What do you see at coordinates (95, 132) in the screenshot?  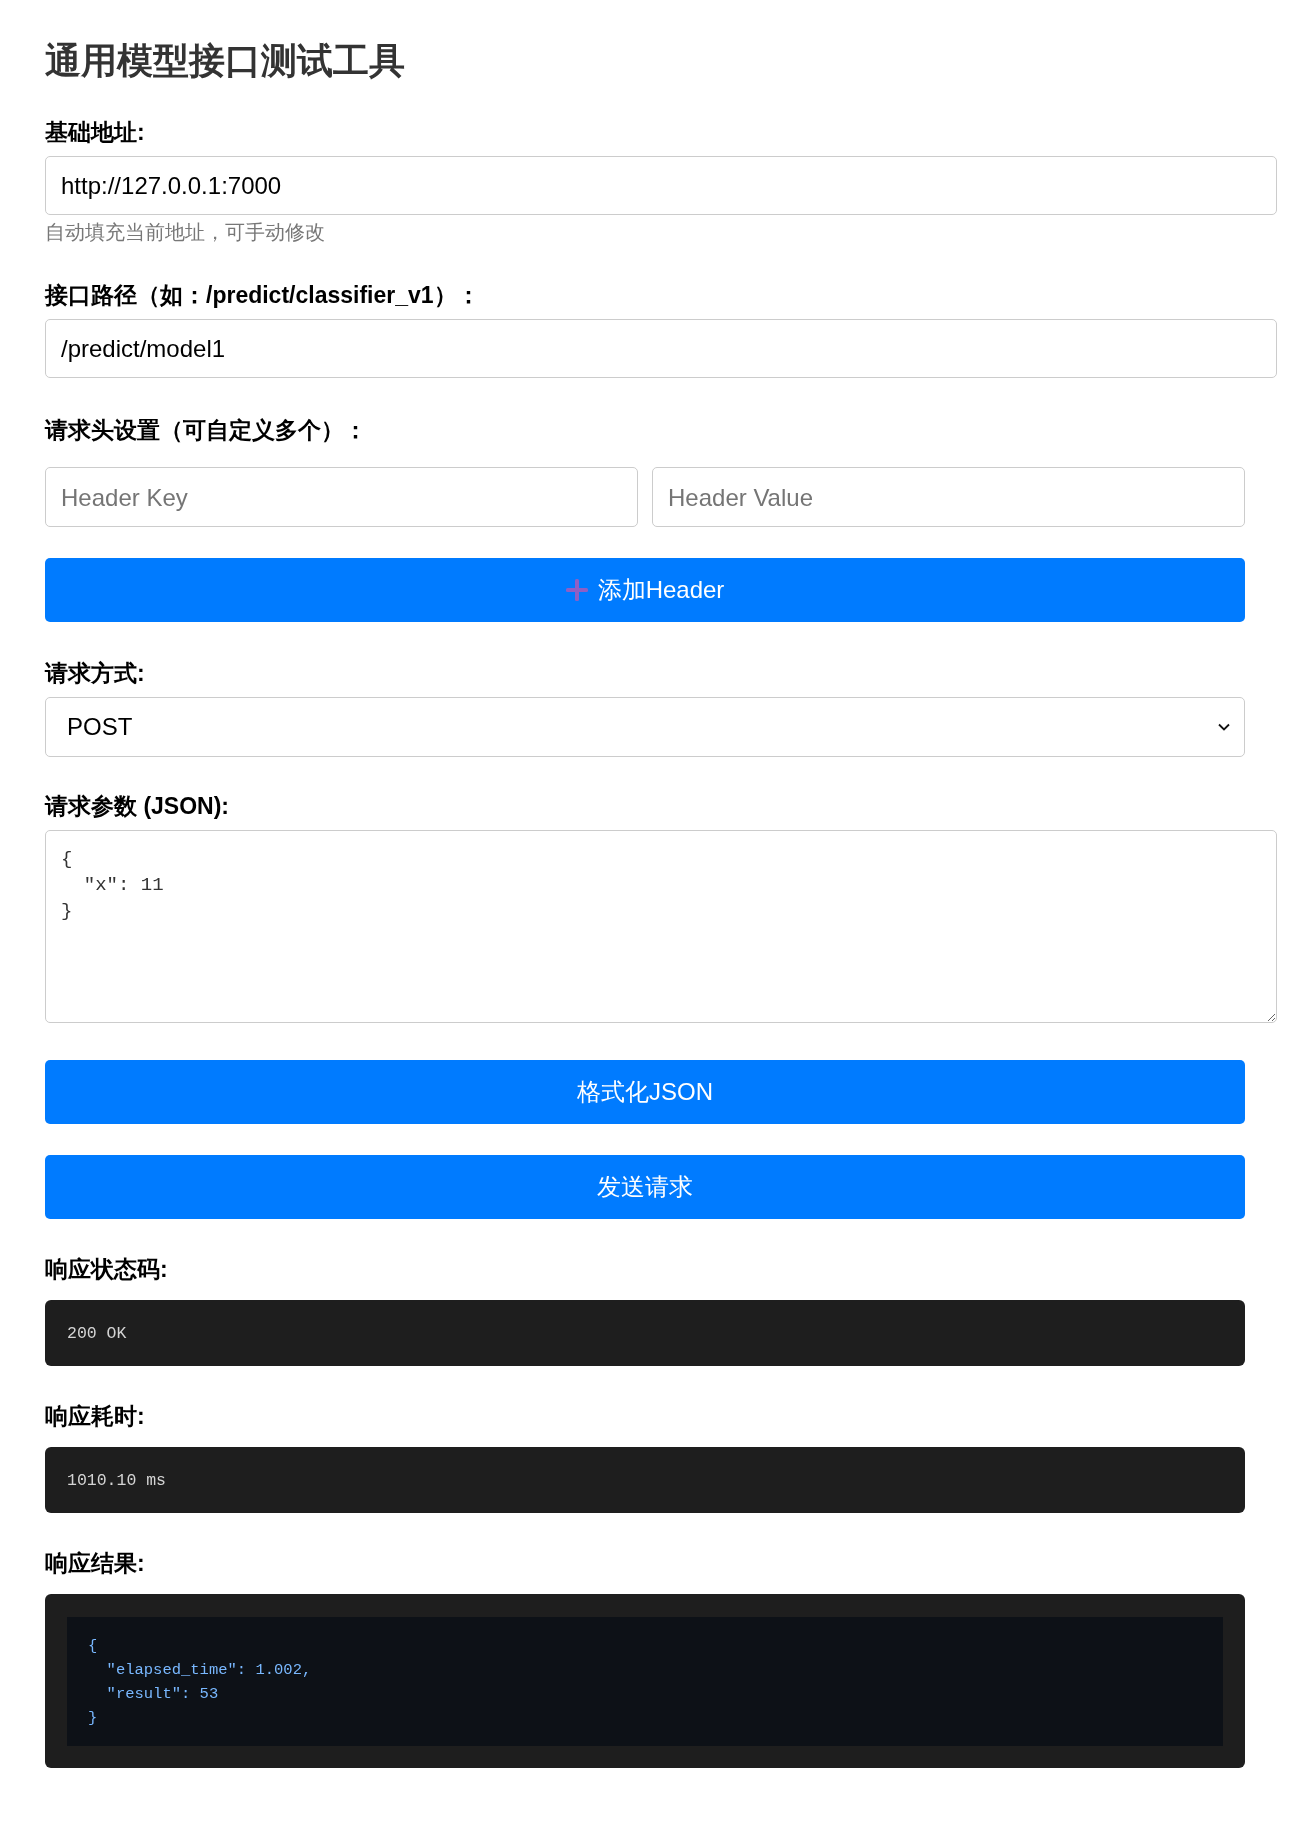 I see `base-url-label: 基础地址:` at bounding box center [95, 132].